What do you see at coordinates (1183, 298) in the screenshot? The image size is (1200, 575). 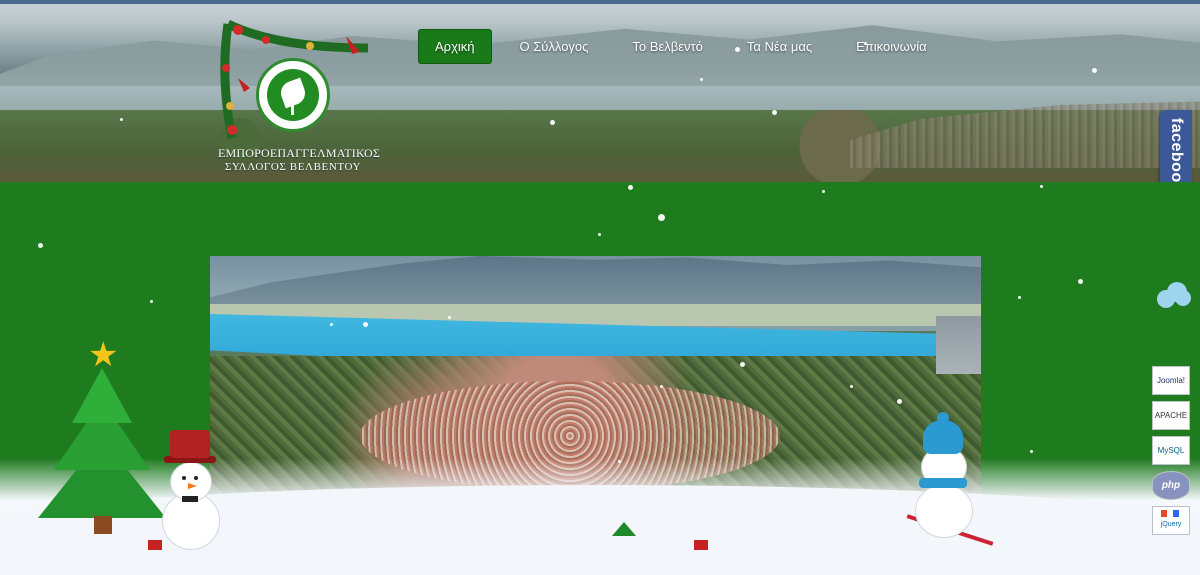 I see `cloud-puff` at bounding box center [1183, 298].